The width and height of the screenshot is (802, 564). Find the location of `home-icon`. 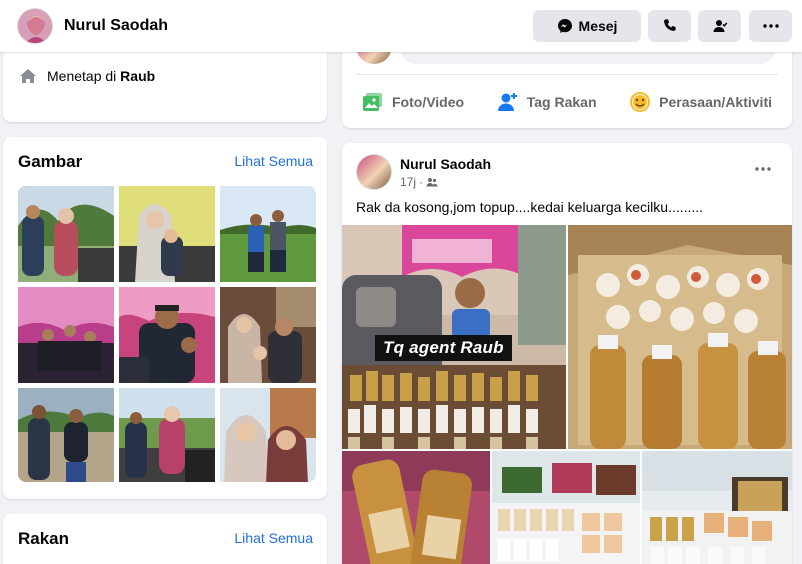

home-icon is located at coordinates (28, 76).